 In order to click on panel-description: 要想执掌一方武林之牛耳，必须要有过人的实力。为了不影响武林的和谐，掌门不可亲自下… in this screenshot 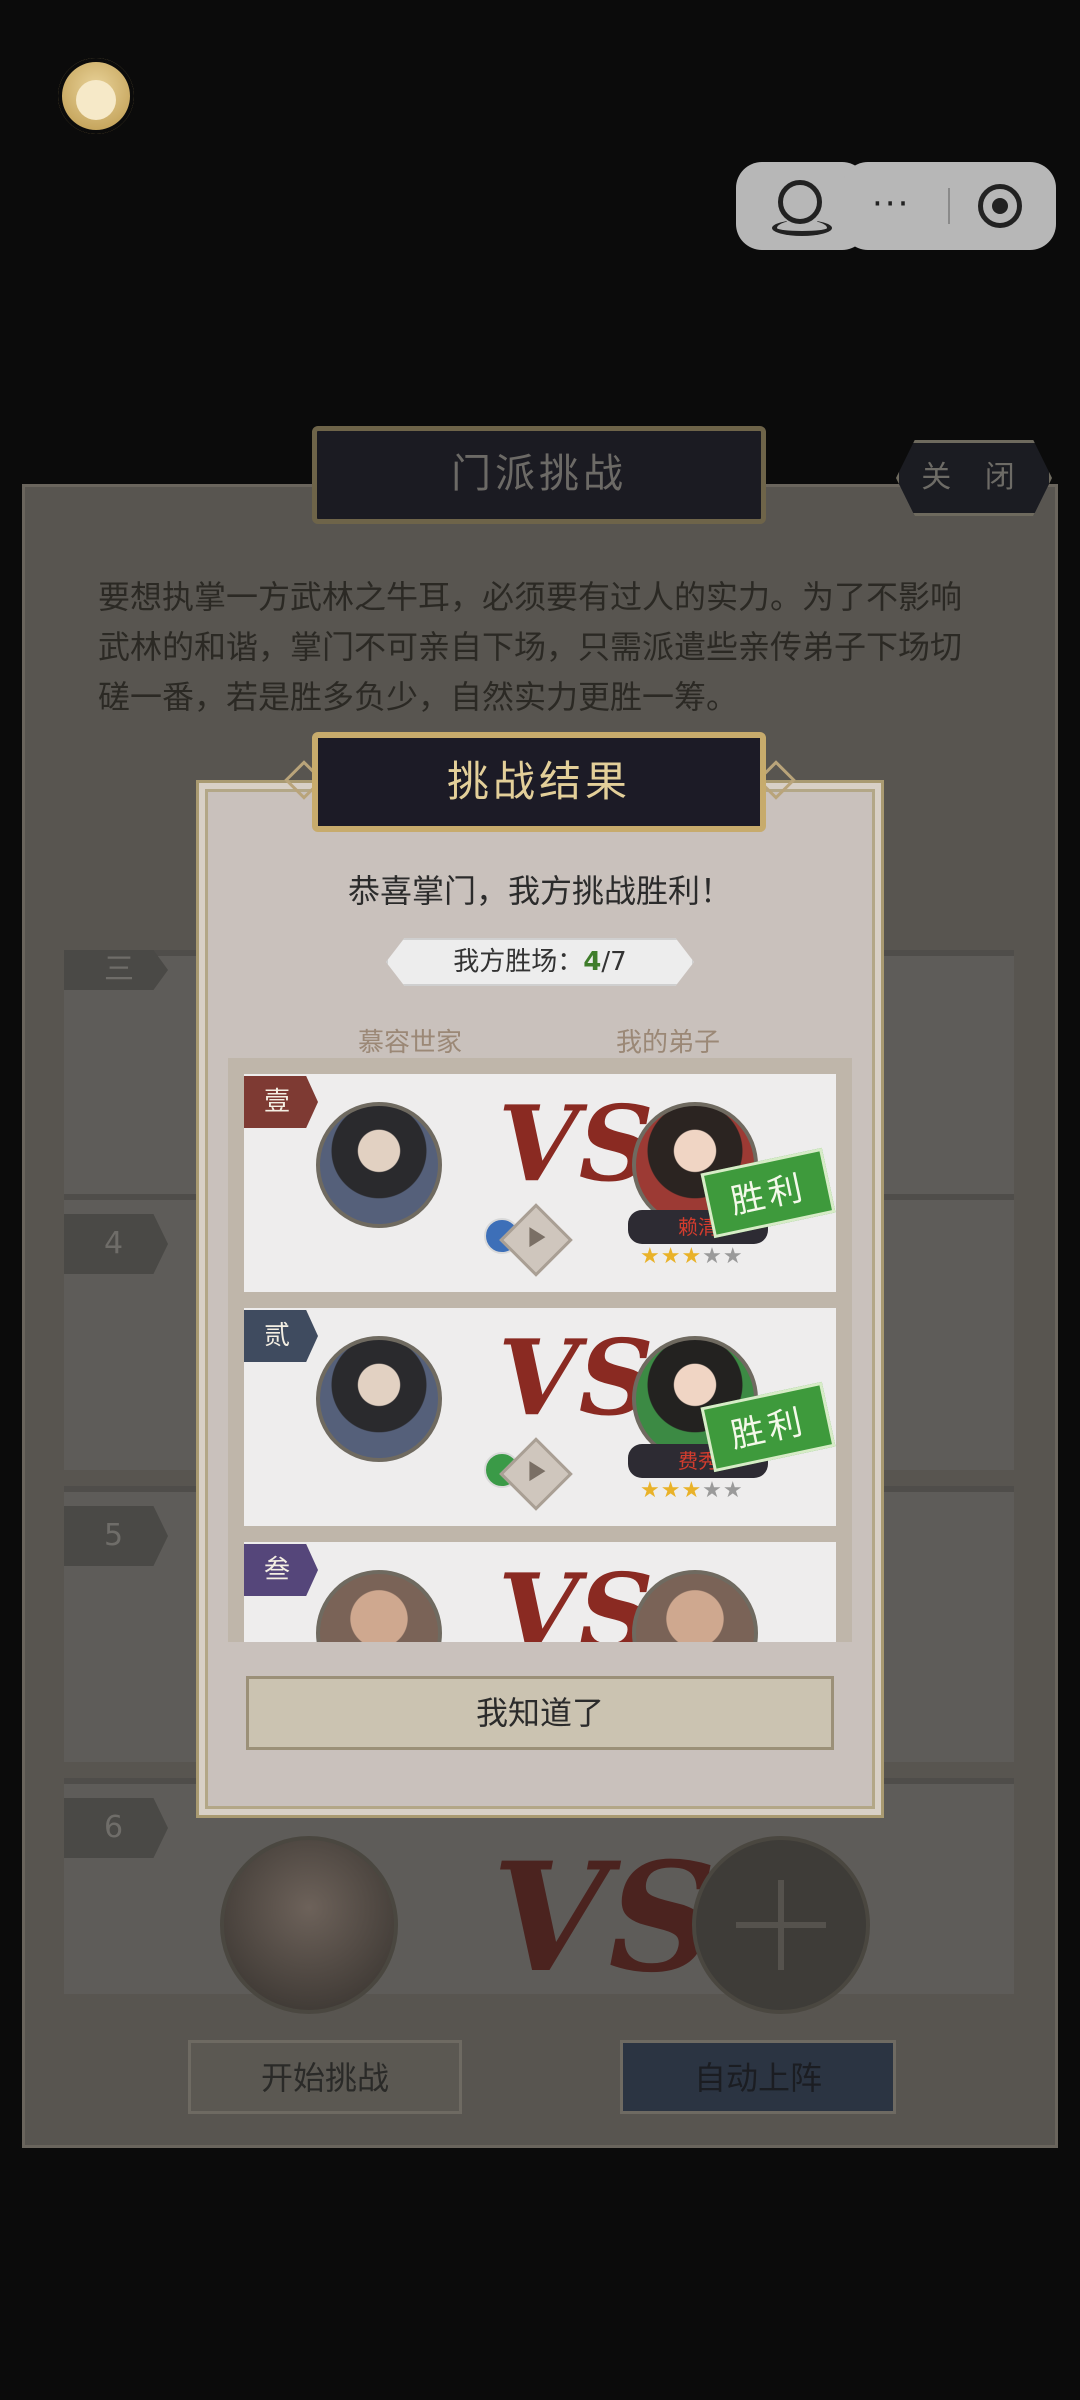, I will do `click(530, 647)`.